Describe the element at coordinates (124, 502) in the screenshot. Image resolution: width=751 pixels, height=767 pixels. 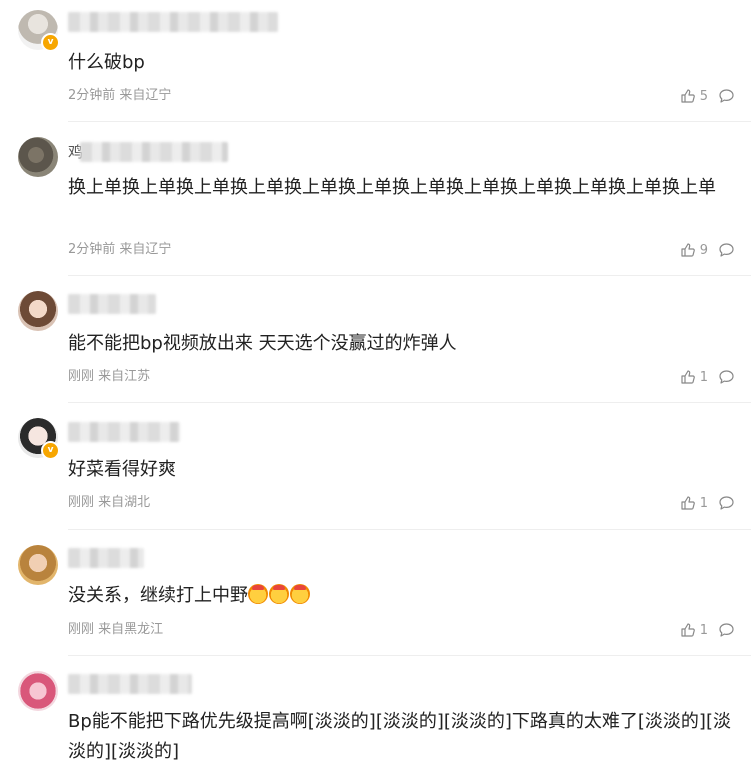
I see `comment-location: 来自湖北` at that location.